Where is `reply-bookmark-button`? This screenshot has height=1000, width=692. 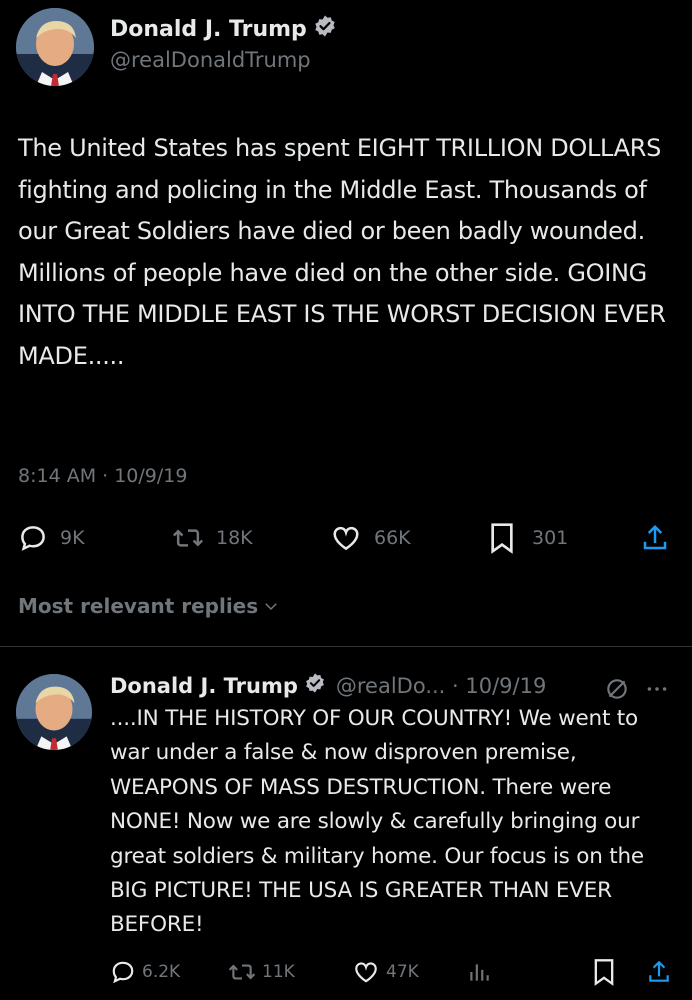 reply-bookmark-button is located at coordinates (604, 972).